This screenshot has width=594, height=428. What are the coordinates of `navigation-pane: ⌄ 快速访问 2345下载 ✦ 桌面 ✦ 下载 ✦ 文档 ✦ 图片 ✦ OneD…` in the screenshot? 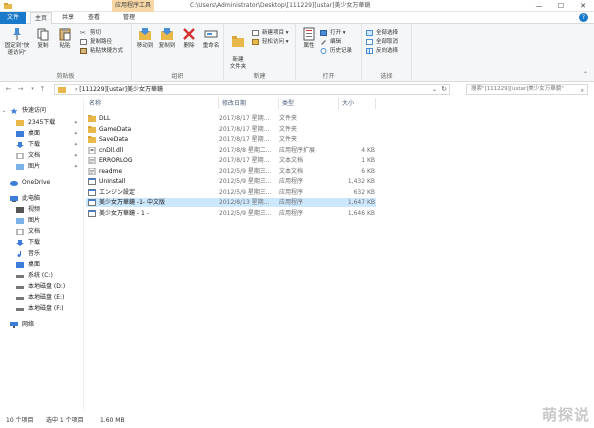 It's located at (42, 254).